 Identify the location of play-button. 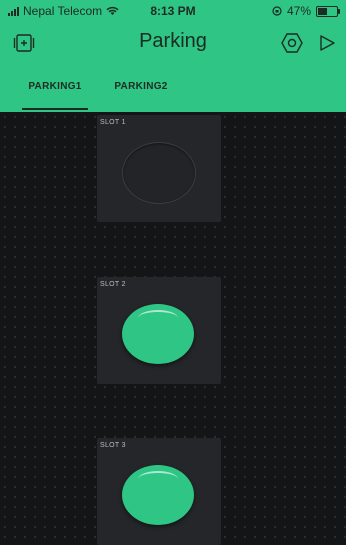
(327, 43).